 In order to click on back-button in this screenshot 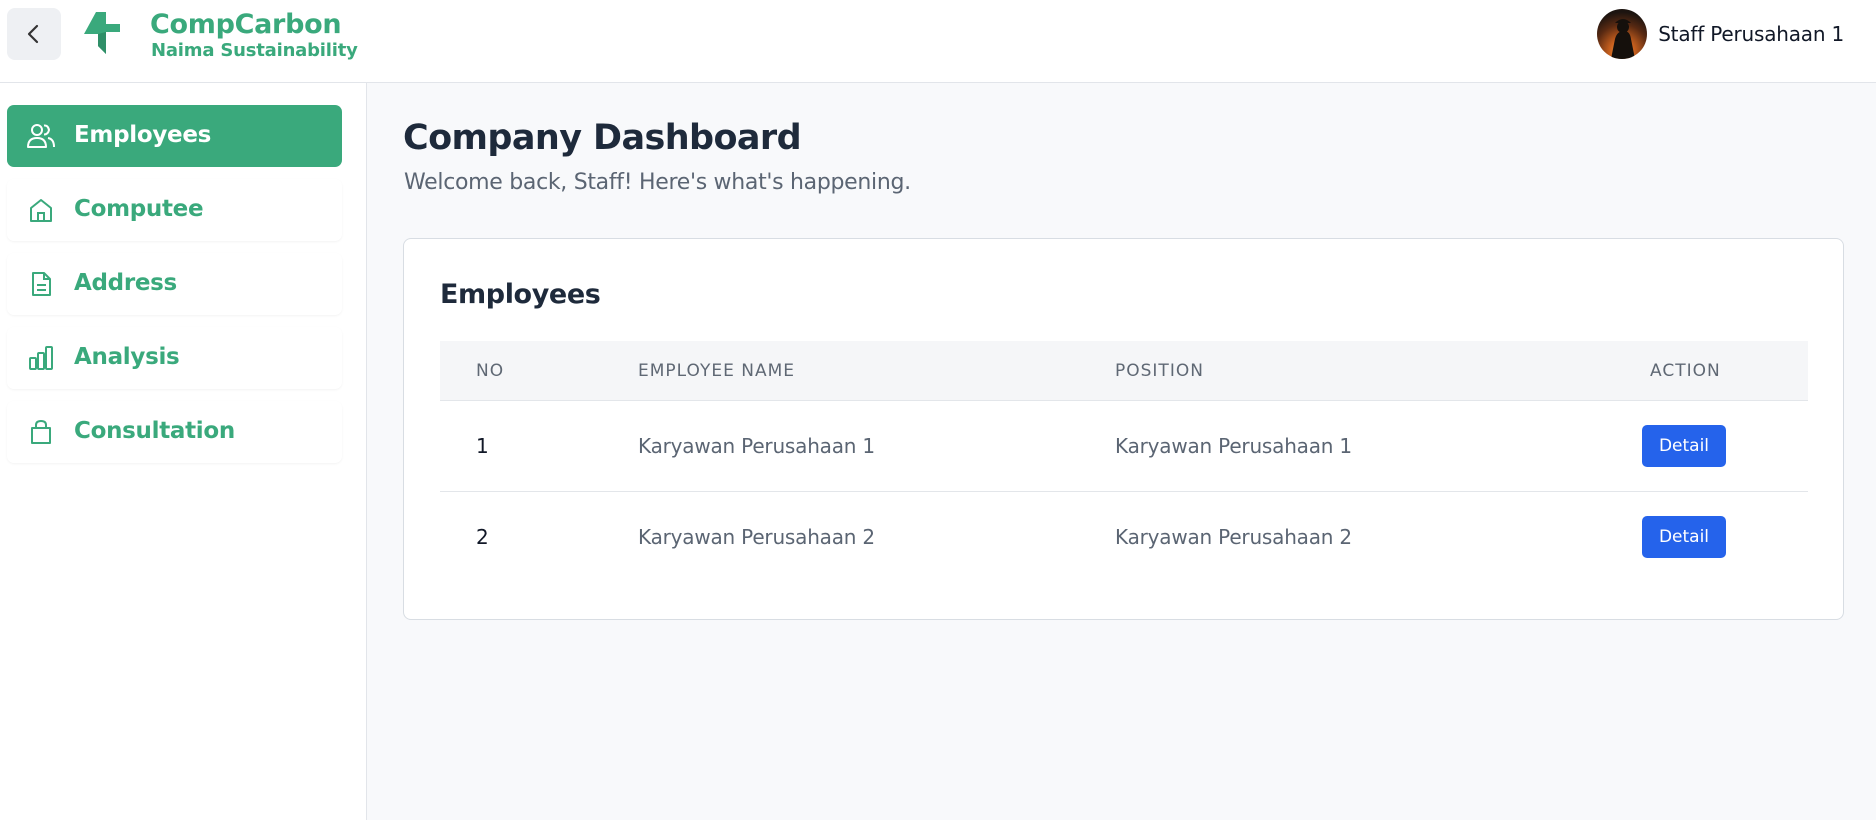, I will do `click(34, 34)`.